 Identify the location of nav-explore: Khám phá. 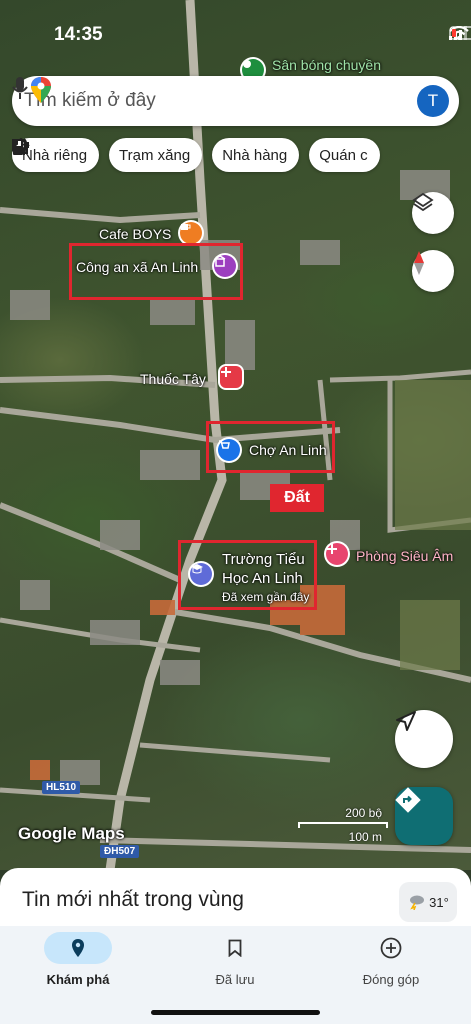
(78, 959).